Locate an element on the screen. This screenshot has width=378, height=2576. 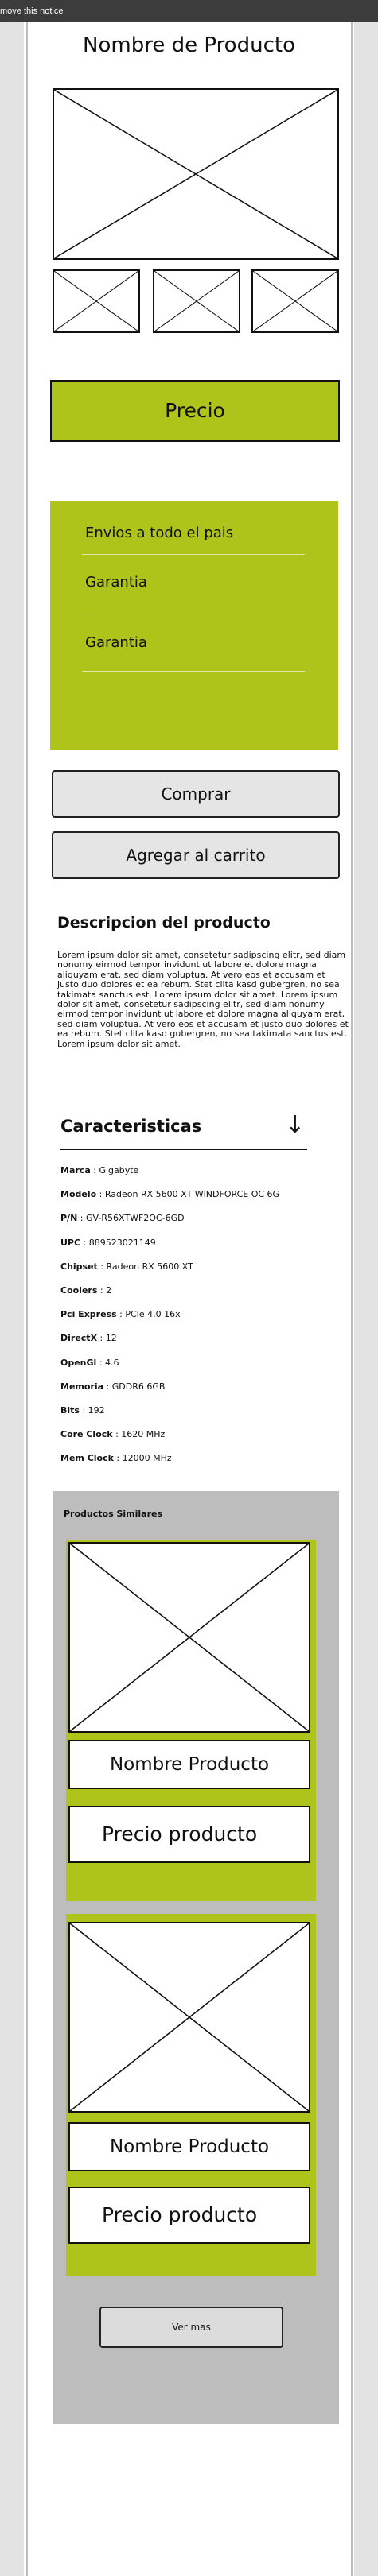
spec-label: DirectX is located at coordinates (79, 1338).